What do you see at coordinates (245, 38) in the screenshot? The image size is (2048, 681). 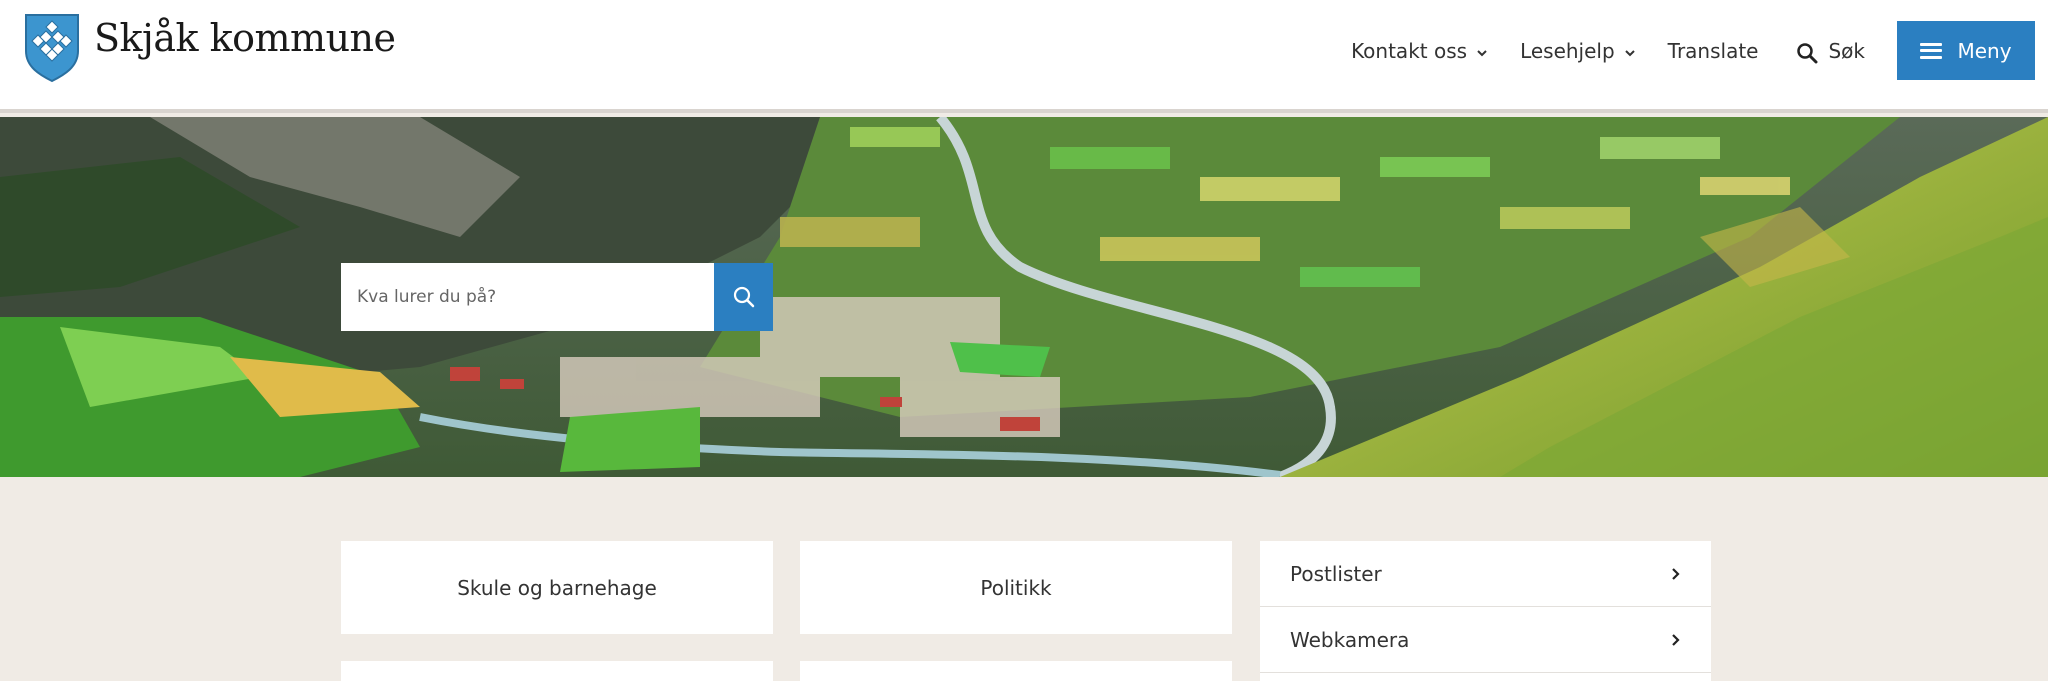 I see `site-name: Skjåk kommune` at bounding box center [245, 38].